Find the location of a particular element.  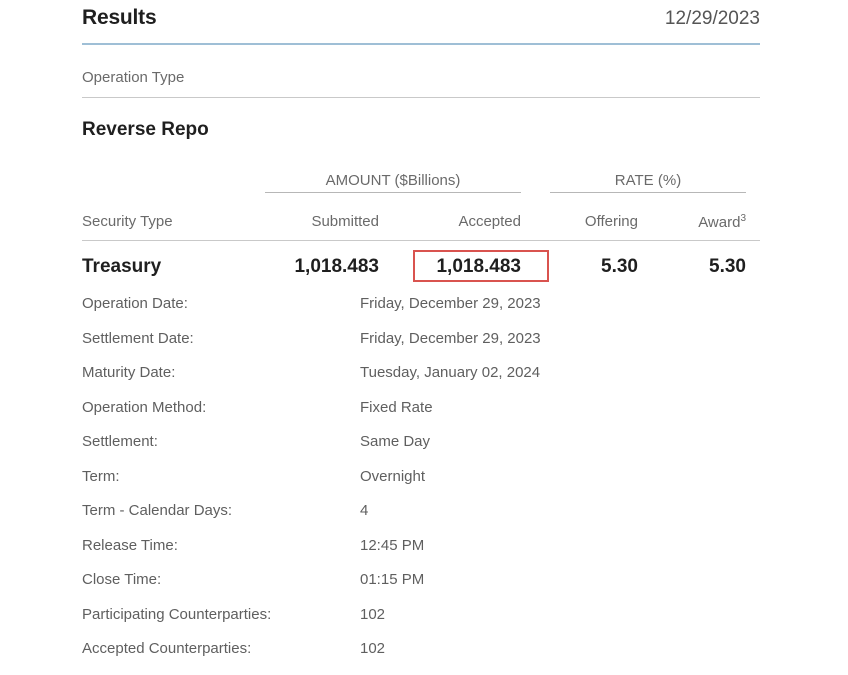

detail-label: Settlement Date: is located at coordinates (138, 338).